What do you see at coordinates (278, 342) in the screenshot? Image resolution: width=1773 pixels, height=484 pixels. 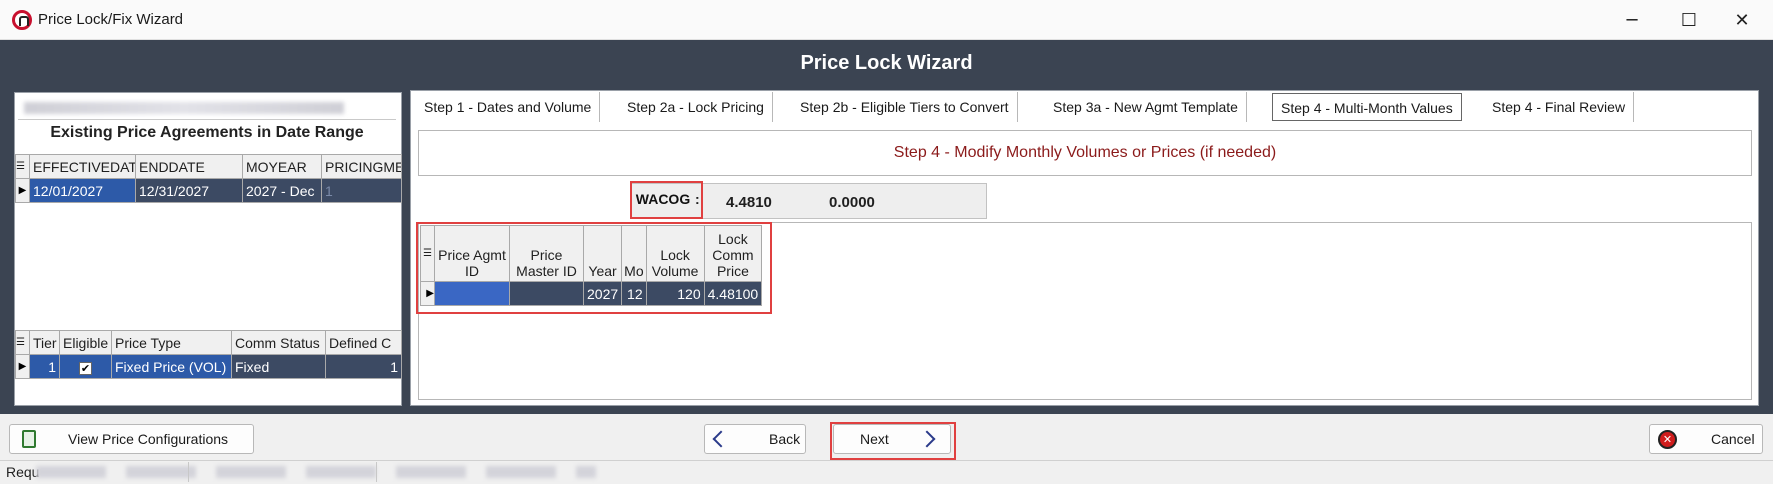 I see `column-header: Comm Status` at bounding box center [278, 342].